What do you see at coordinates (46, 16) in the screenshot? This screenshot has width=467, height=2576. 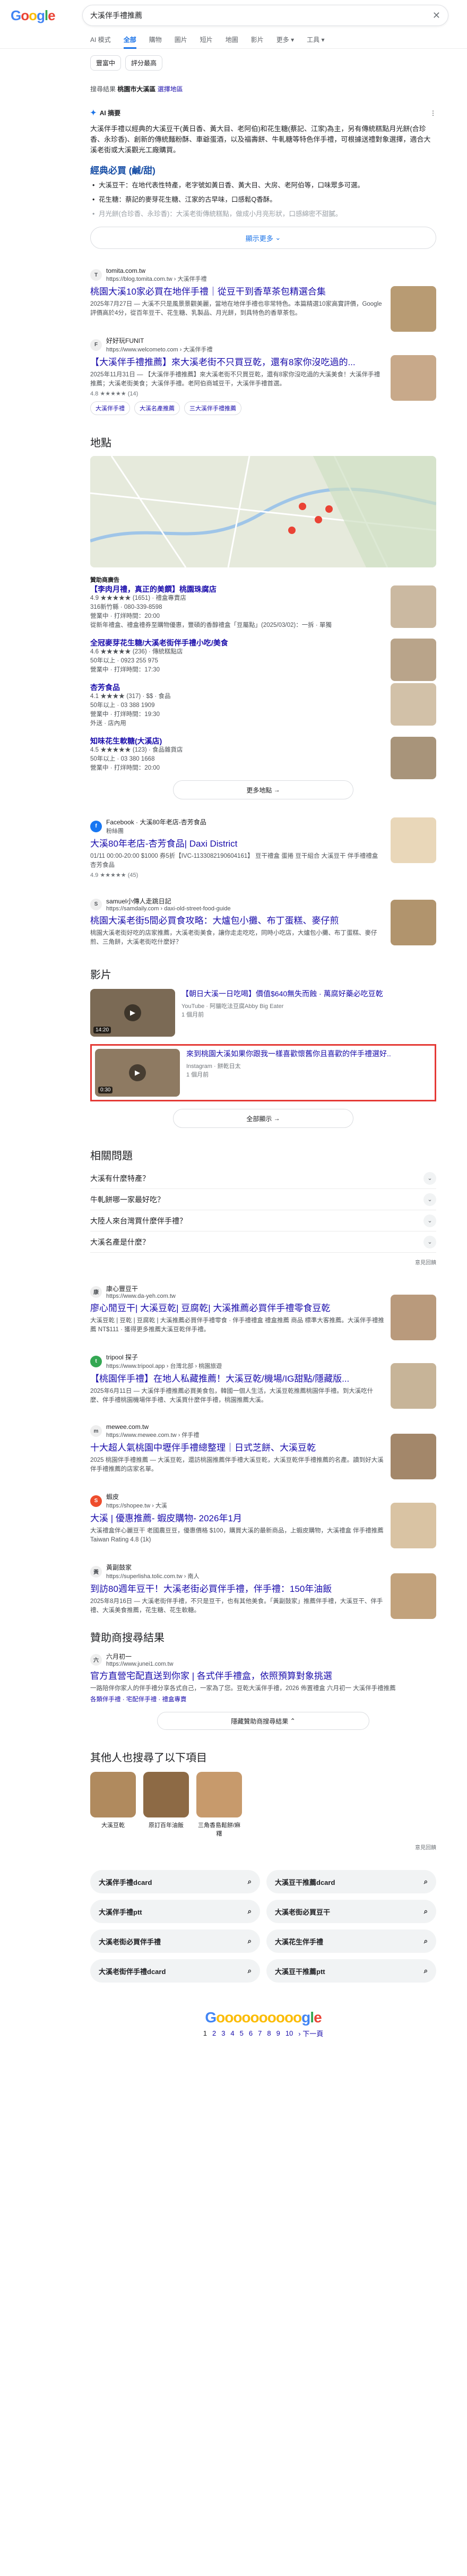 I see `google-logo: Google` at bounding box center [46, 16].